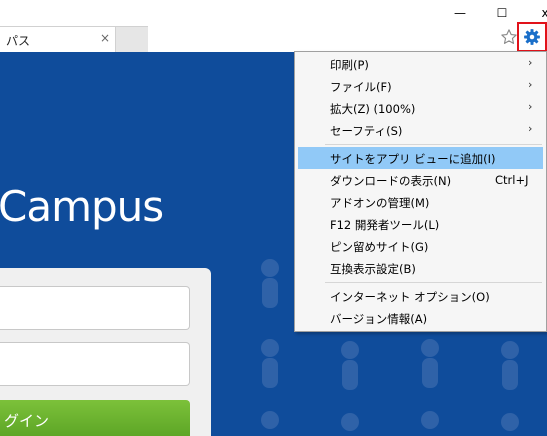 This screenshot has width=547, height=436. I want to click on new-tab-button, so click(132, 39).